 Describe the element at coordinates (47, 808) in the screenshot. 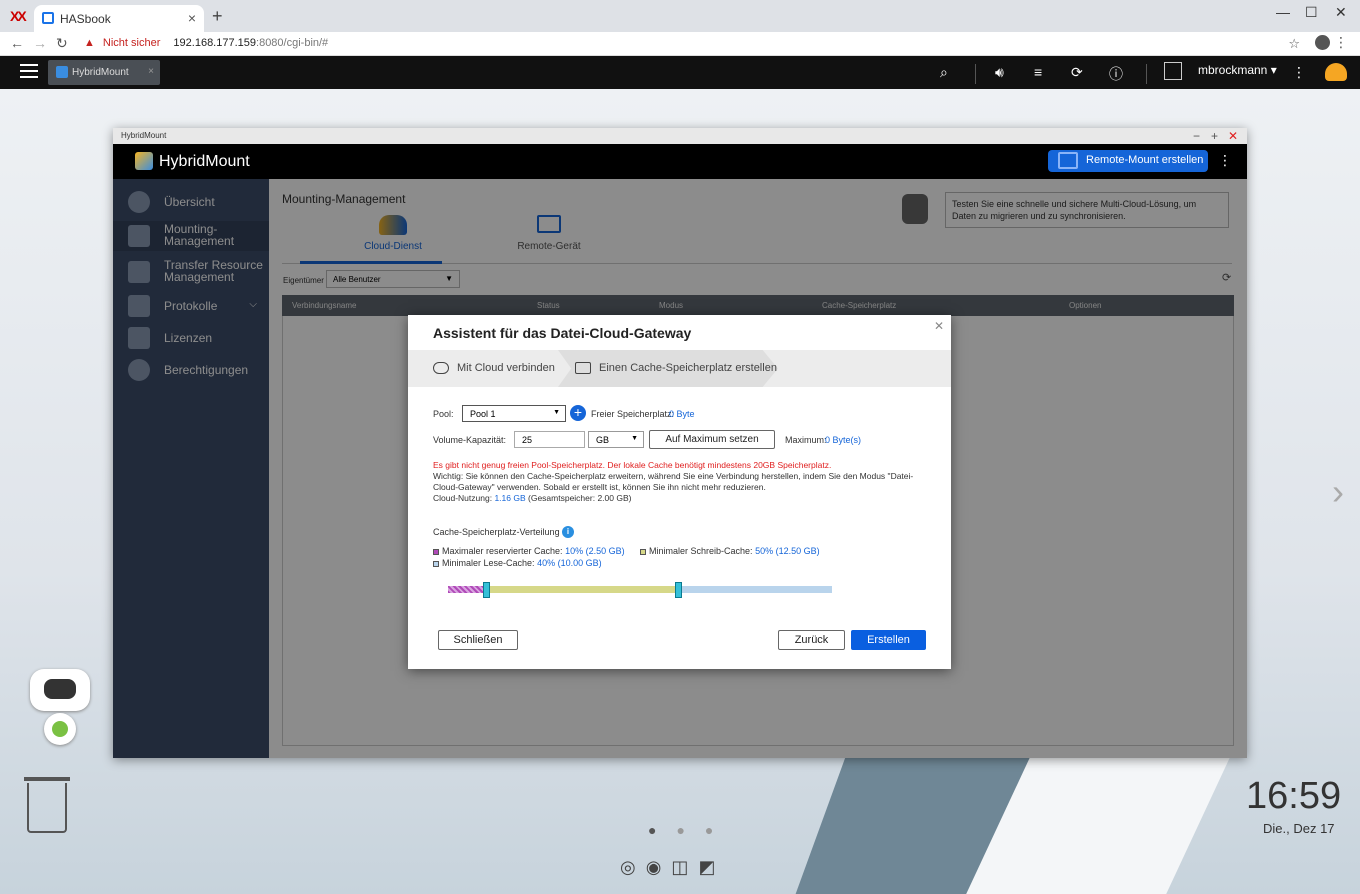

I see `trash-icon` at that location.